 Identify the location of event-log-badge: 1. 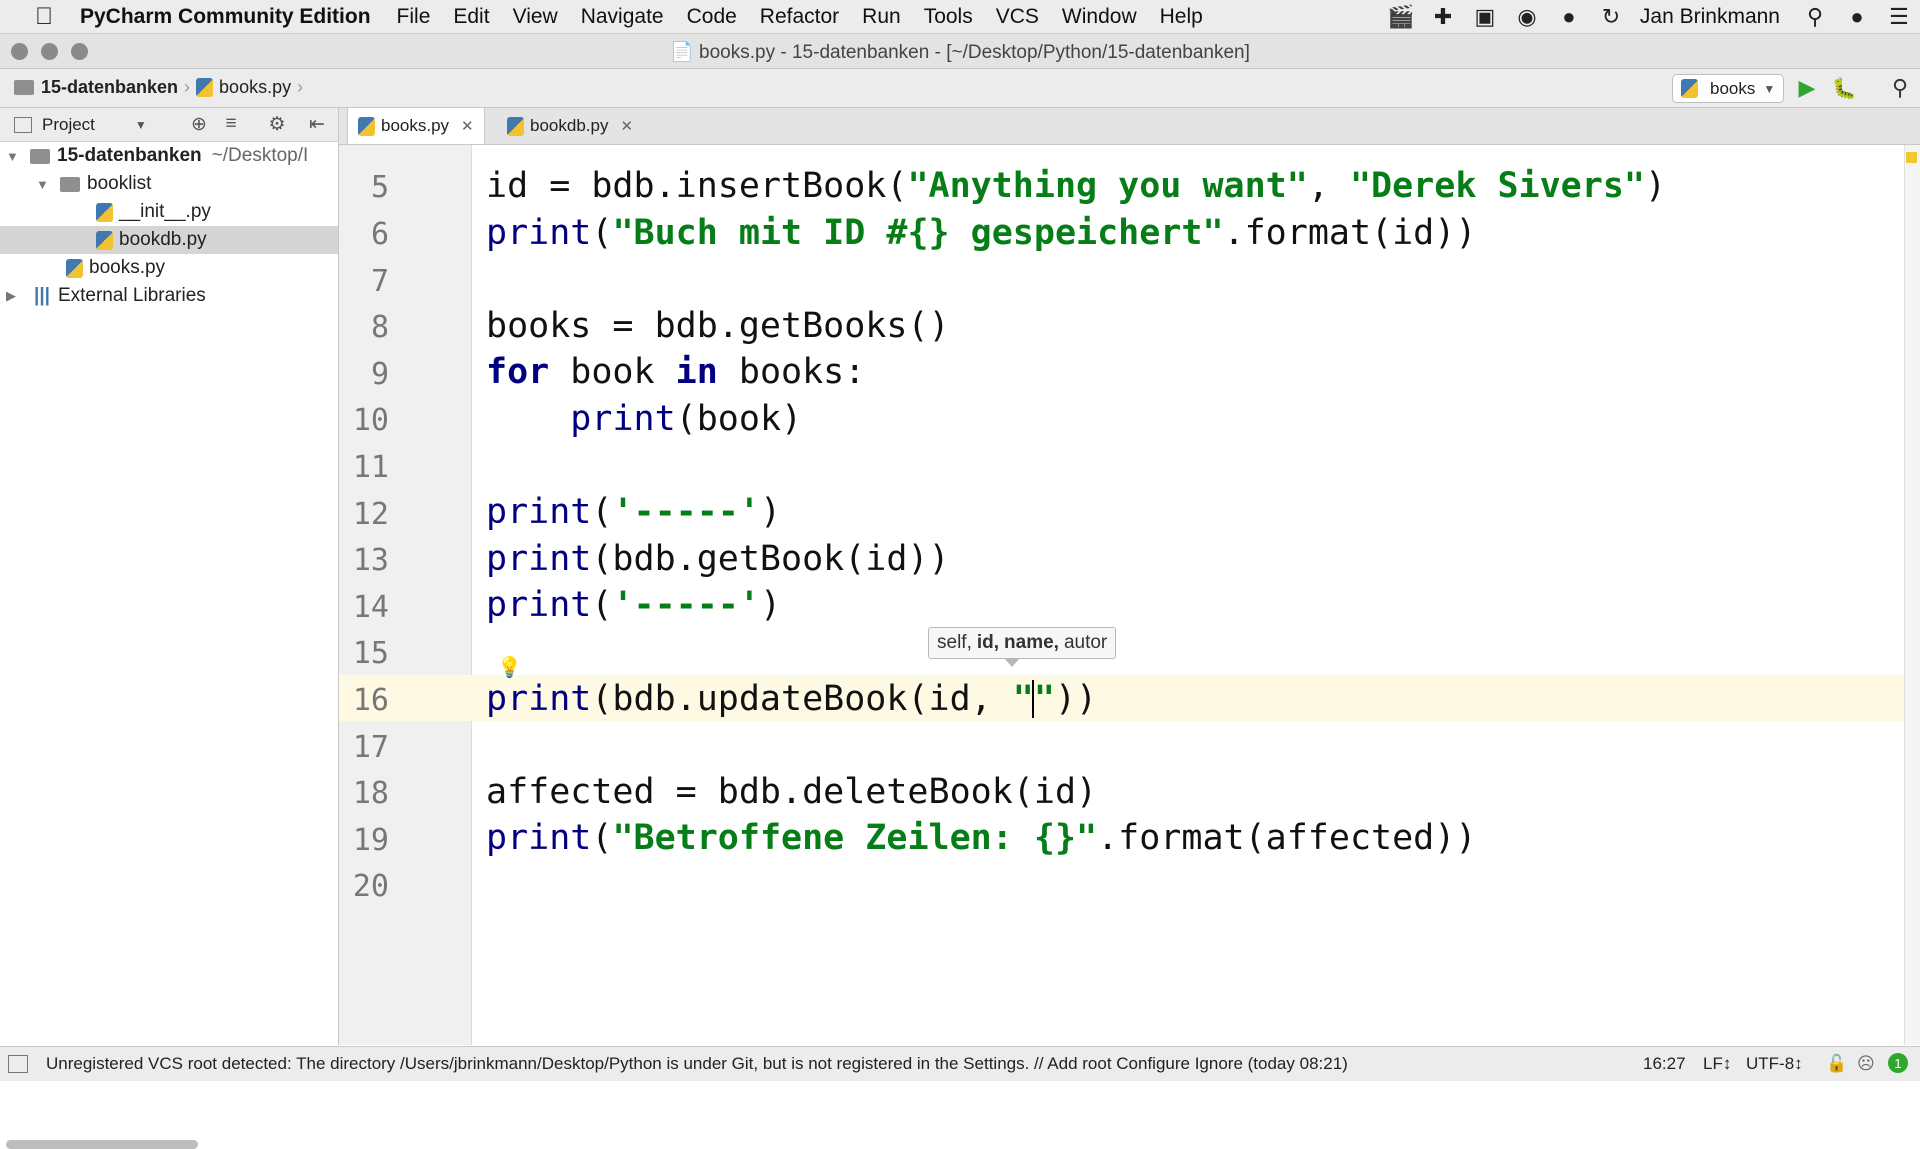
(1898, 1063).